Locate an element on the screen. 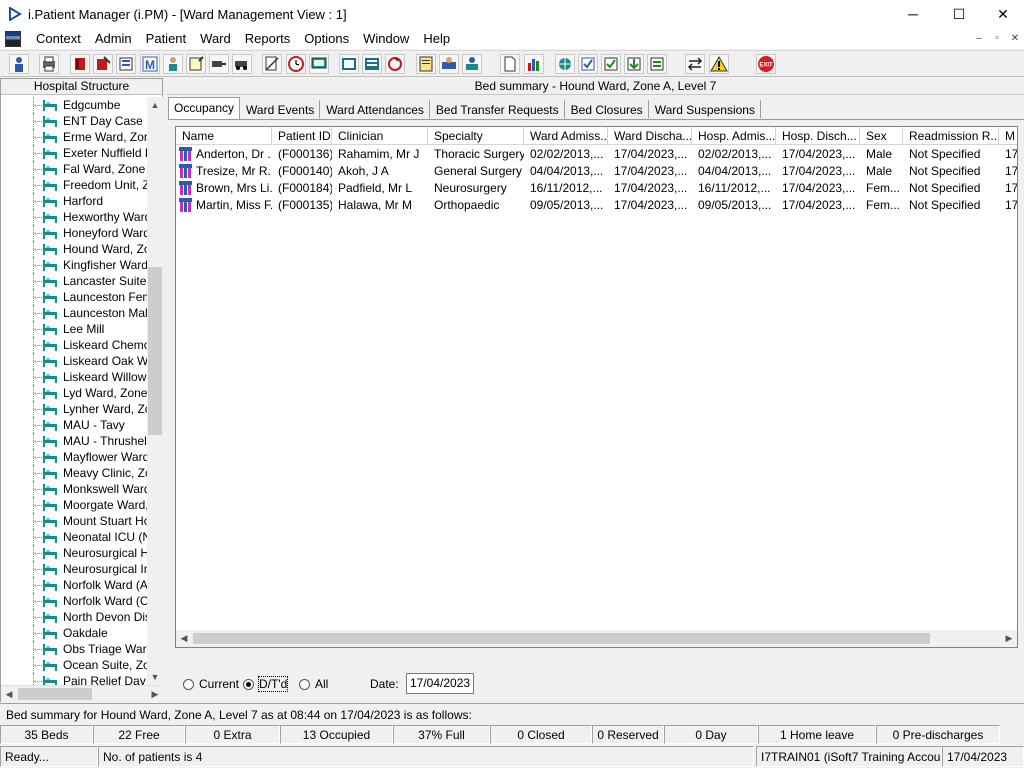  tab-ward-attendances: Ward Attendances is located at coordinates (375, 109).